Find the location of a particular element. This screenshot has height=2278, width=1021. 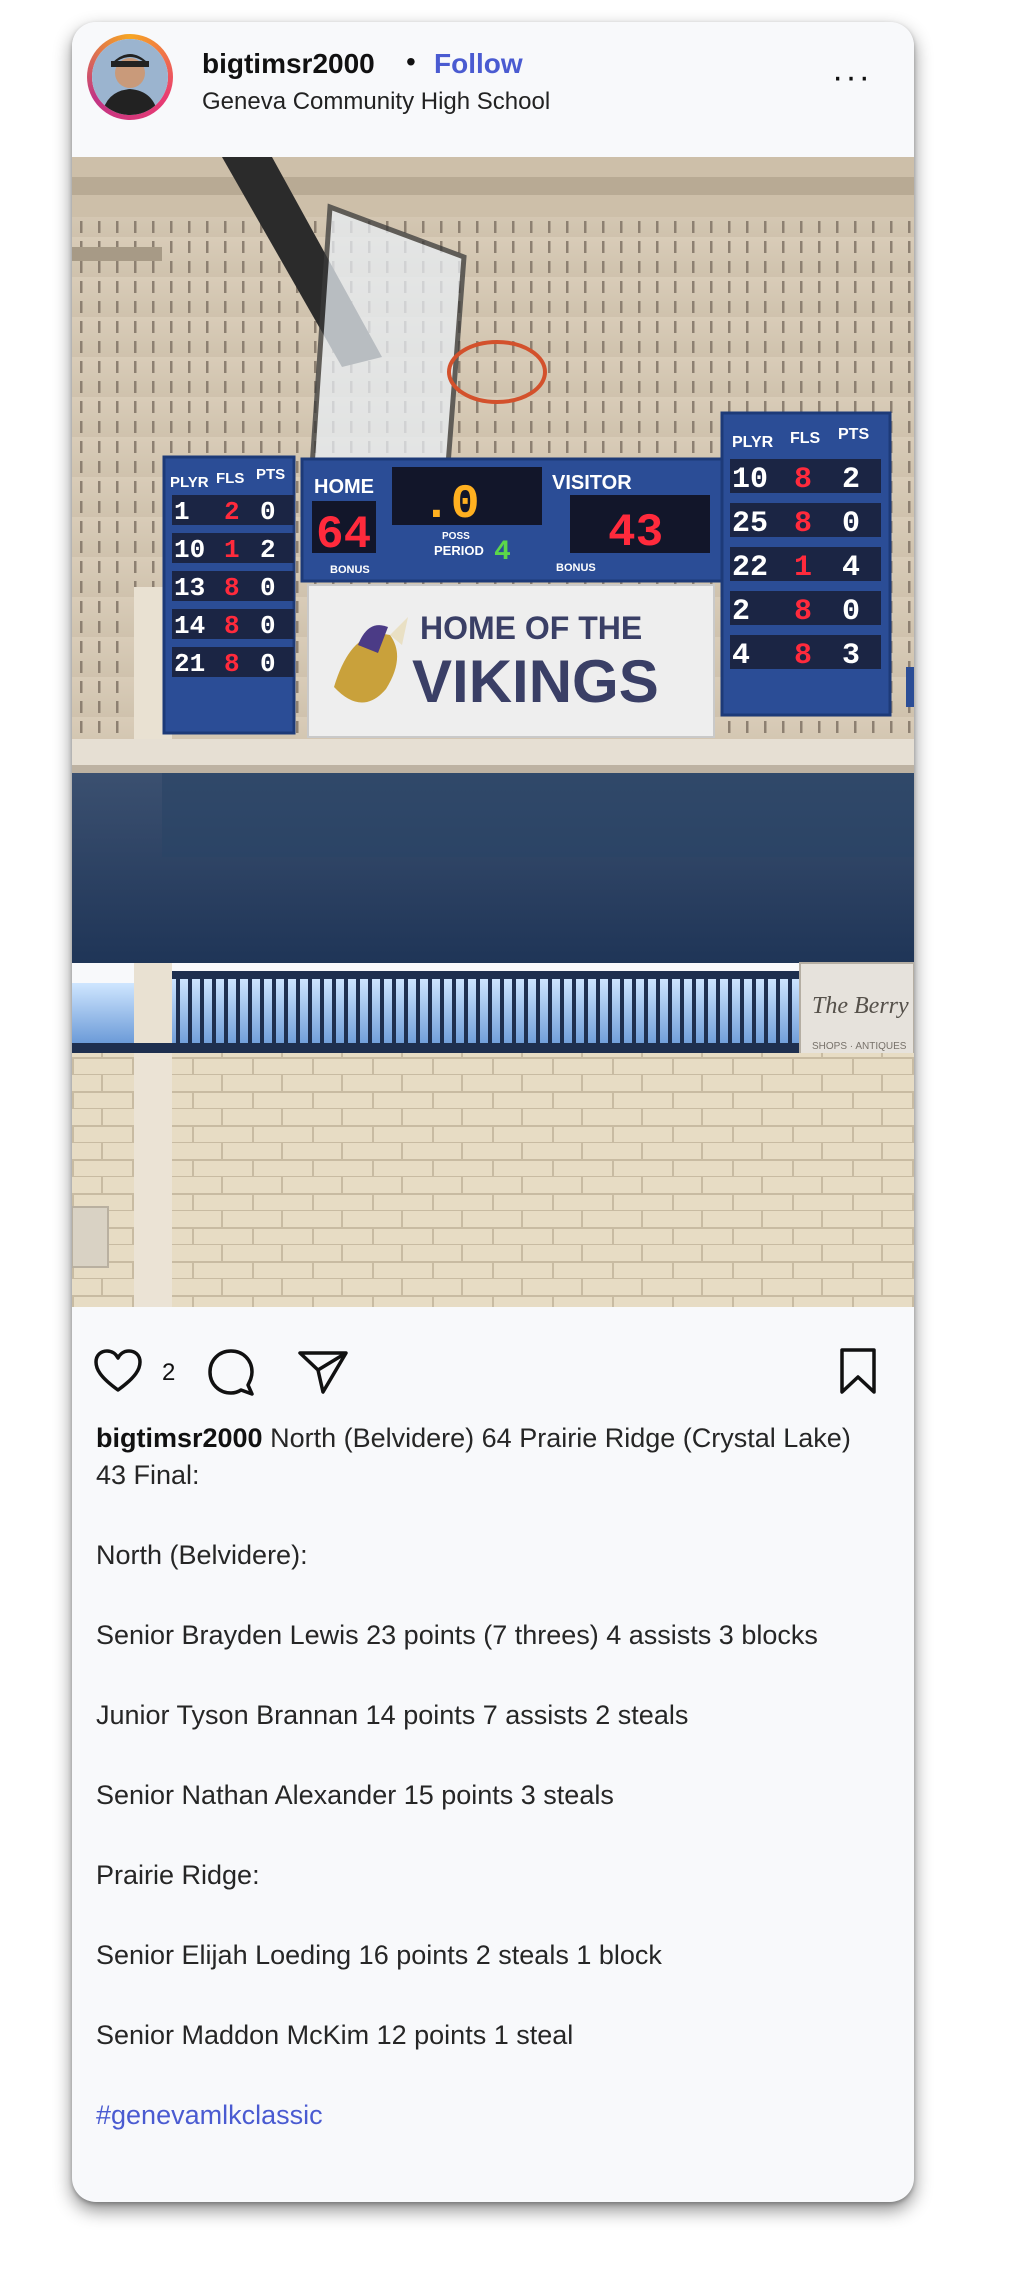

avatar is located at coordinates (130, 77).